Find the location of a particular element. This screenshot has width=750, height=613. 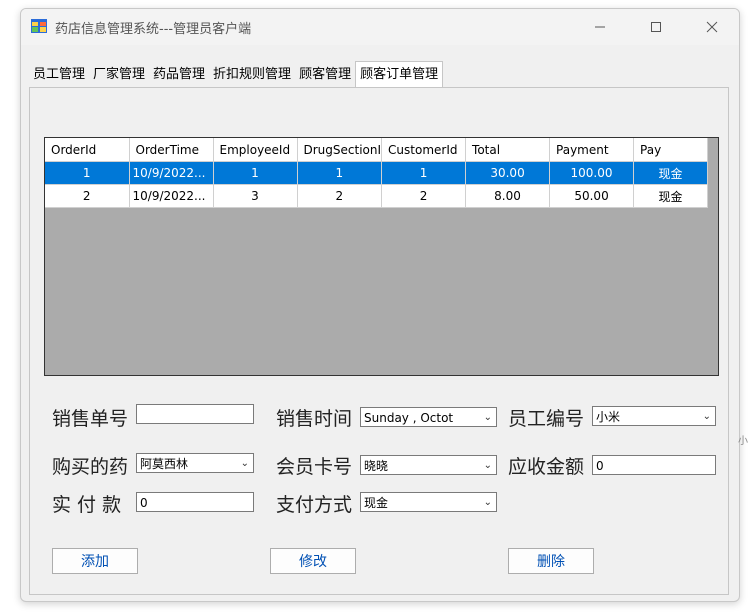

window-title: 药店信息管理系统---管理员客户端 is located at coordinates (153, 29).